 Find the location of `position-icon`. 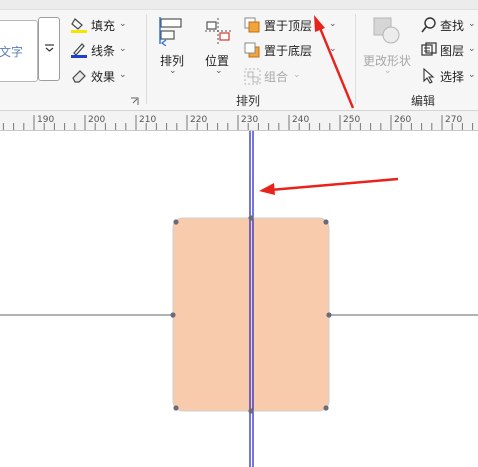

position-icon is located at coordinates (218, 31).